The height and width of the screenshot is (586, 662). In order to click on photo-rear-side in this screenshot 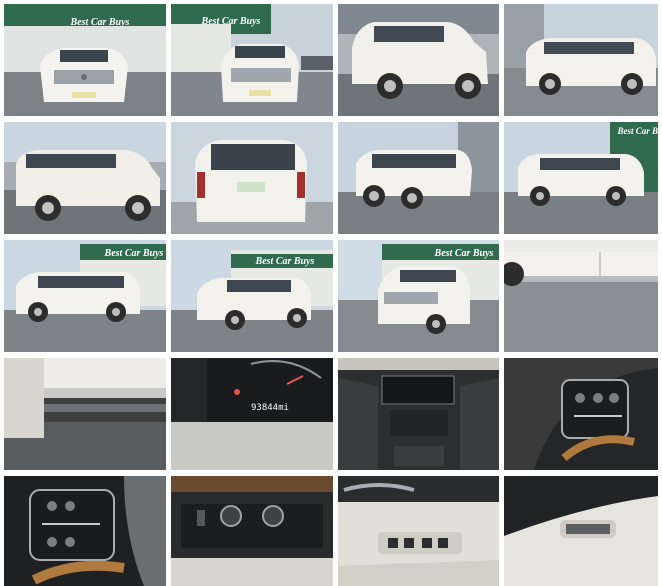, I will do `click(418, 178)`.